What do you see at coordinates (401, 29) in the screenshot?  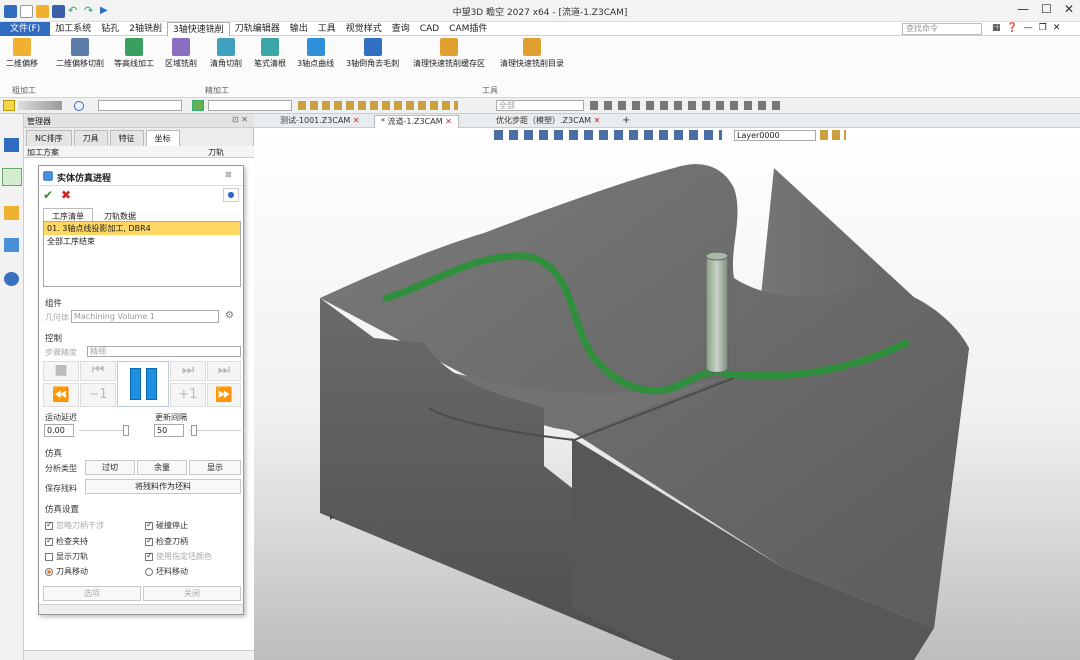 I see `menu-item-9: 查询` at bounding box center [401, 29].